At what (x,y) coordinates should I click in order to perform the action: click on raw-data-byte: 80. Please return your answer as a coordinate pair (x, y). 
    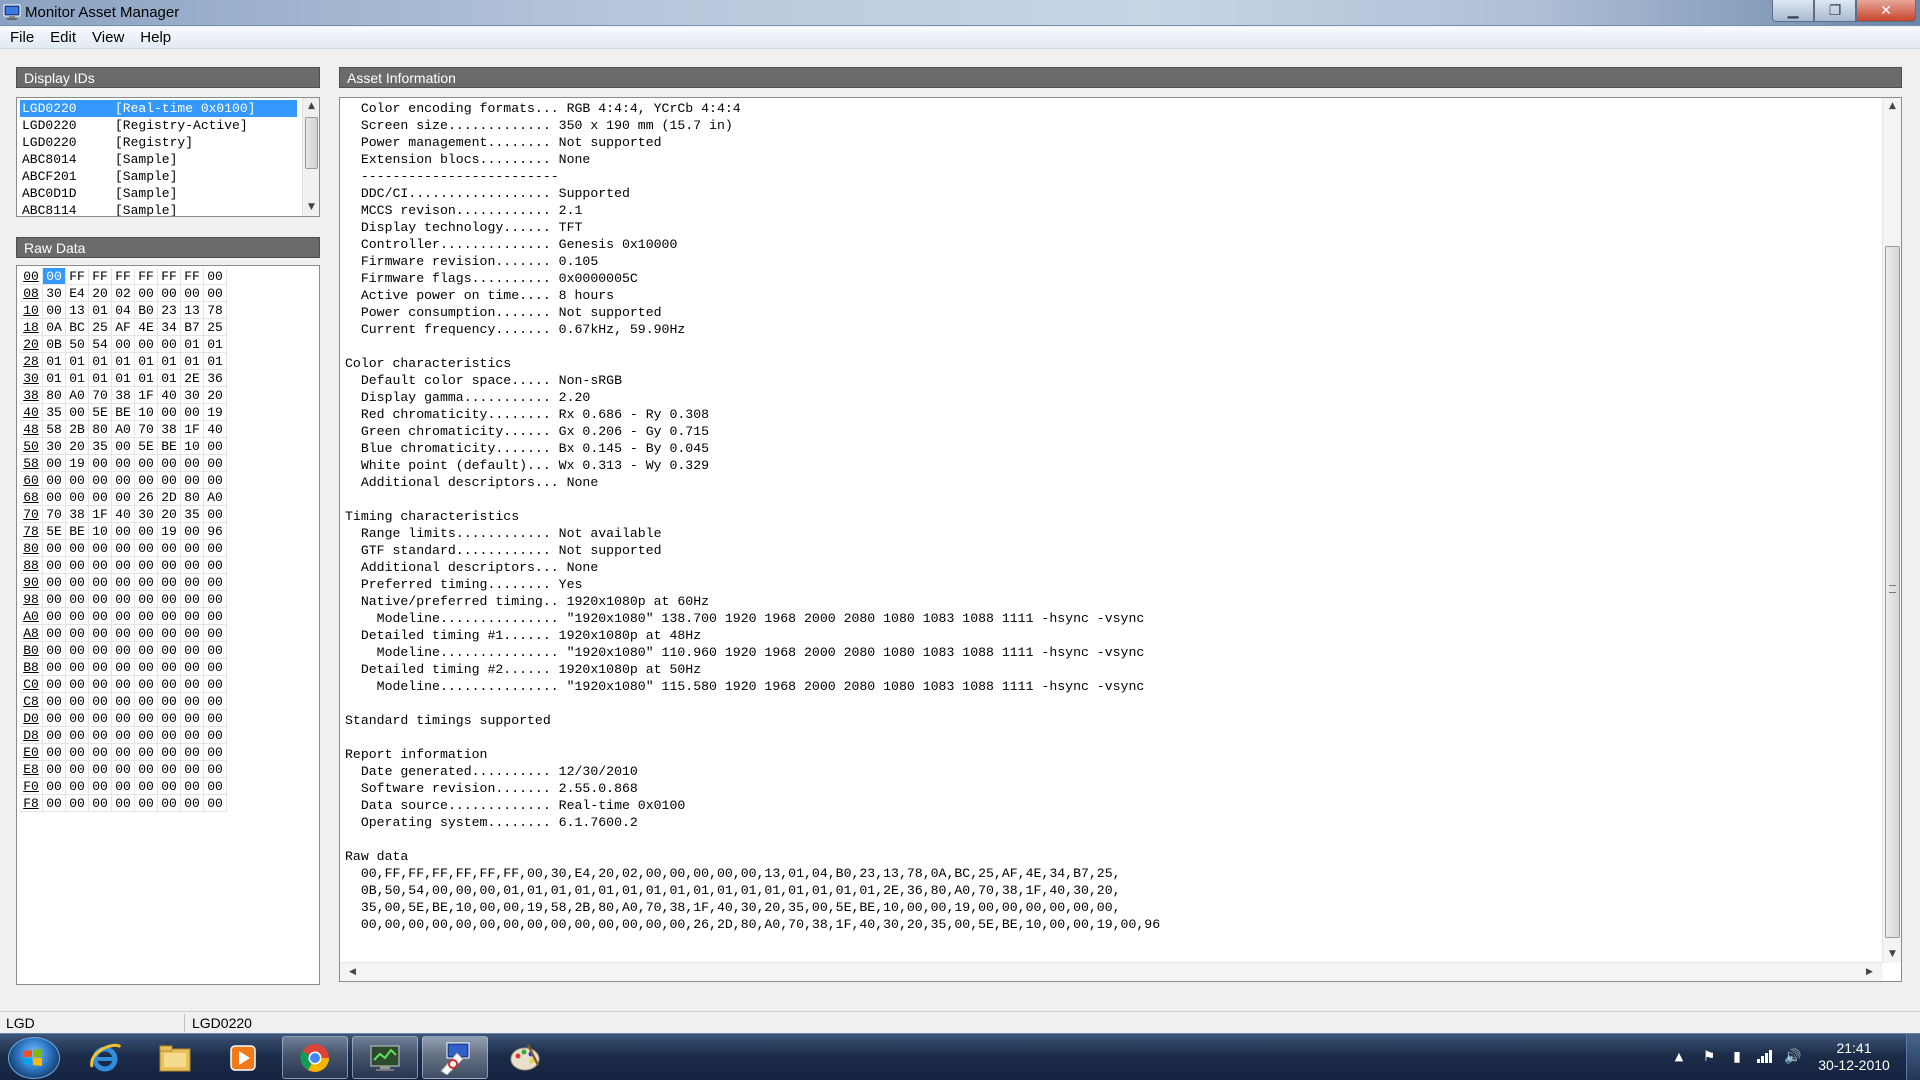
    Looking at the image, I should click on (54, 395).